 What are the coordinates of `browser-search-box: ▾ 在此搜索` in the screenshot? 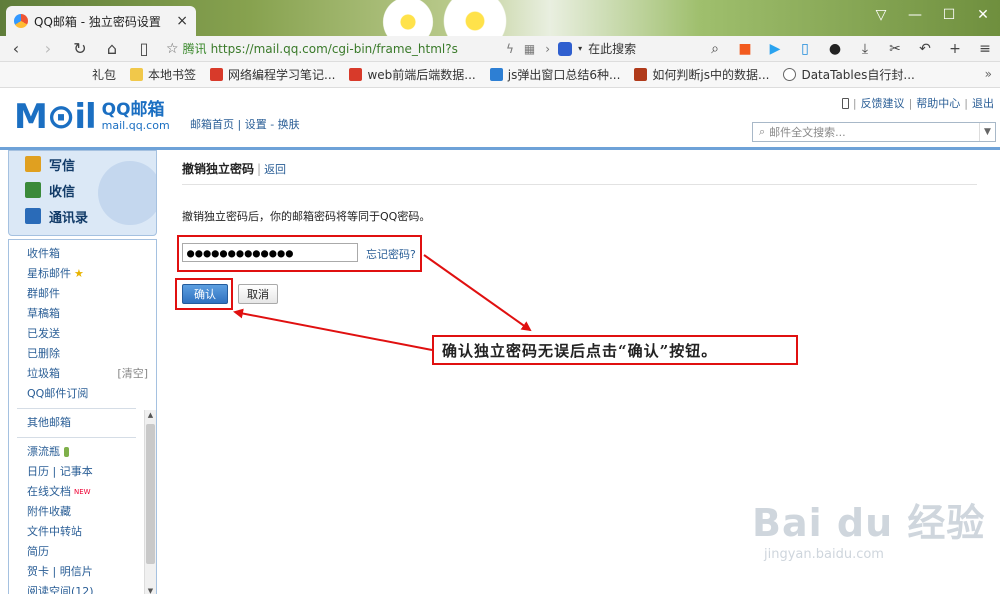 It's located at (628, 48).